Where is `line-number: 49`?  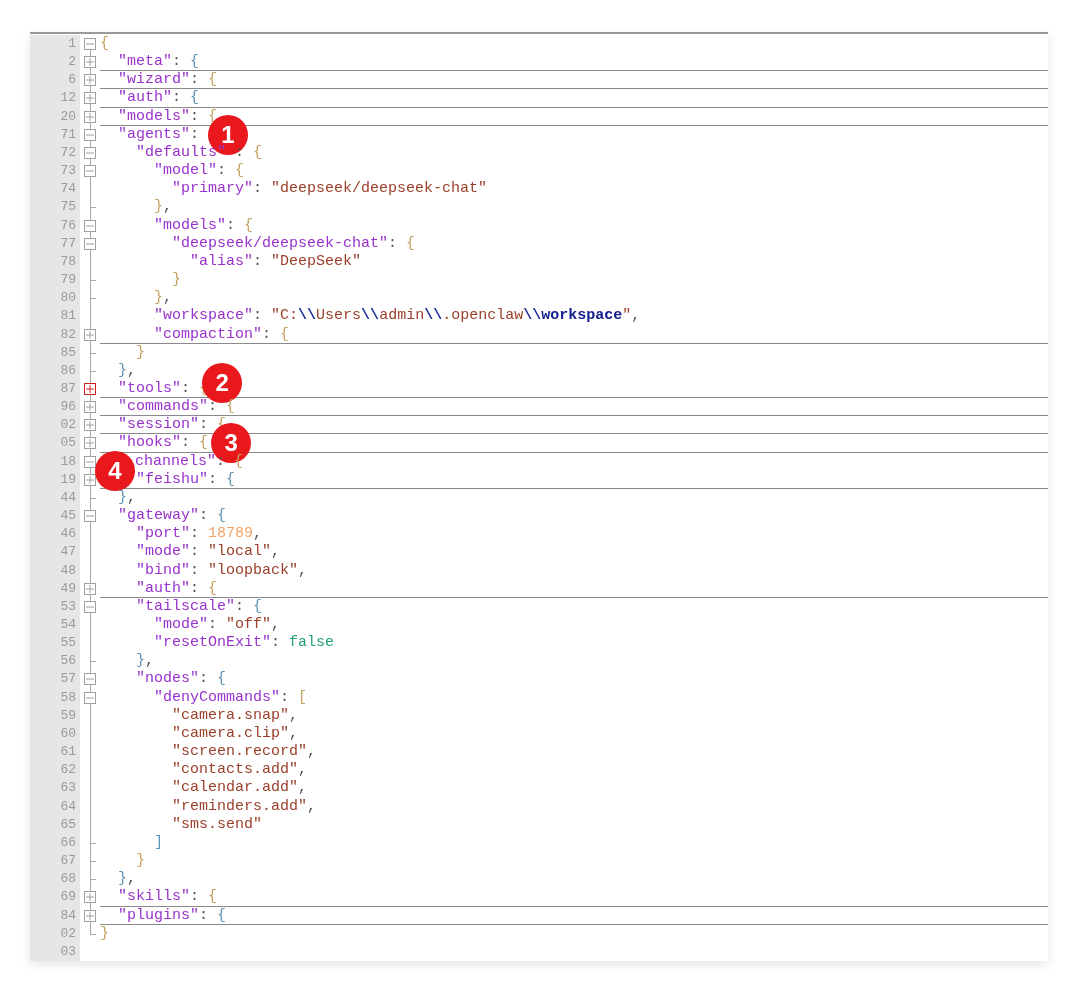
line-number: 49 is located at coordinates (68, 588).